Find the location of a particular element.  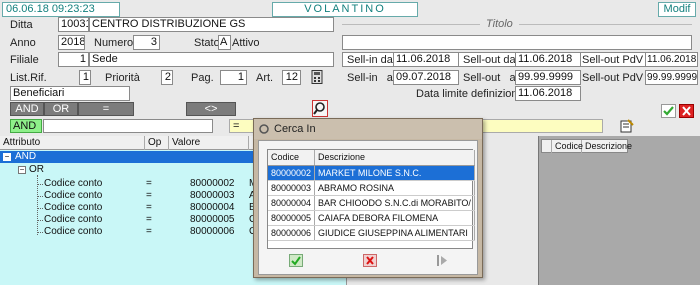

dialog-list-row-selected: 80000002 MARKET MILONE S.N.C. is located at coordinates (371, 173).